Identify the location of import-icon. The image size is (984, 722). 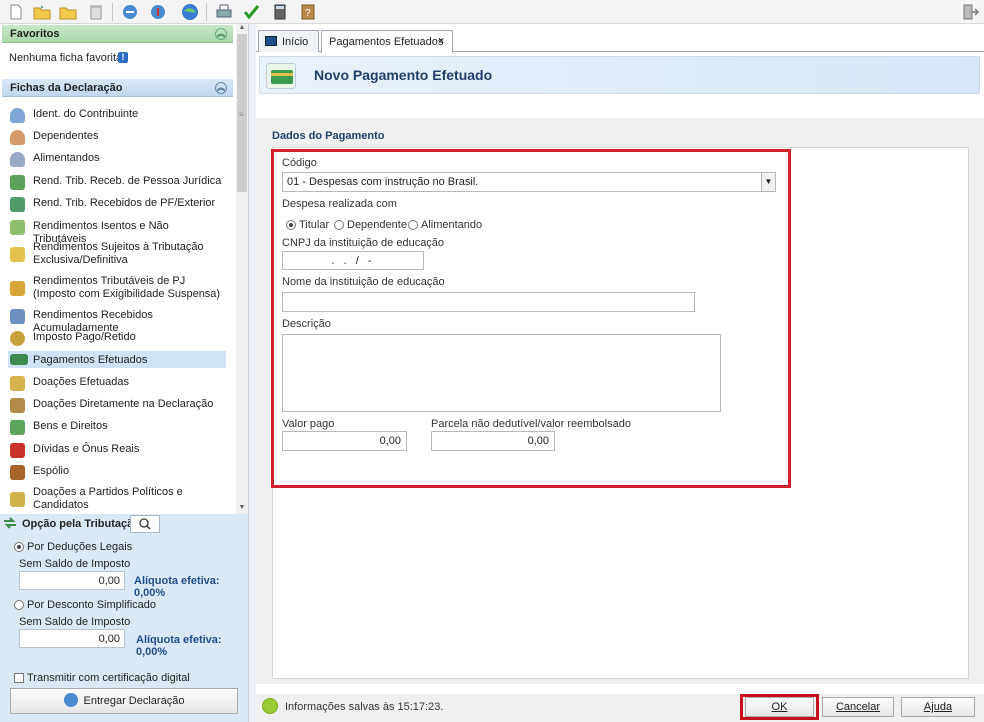
(130, 12).